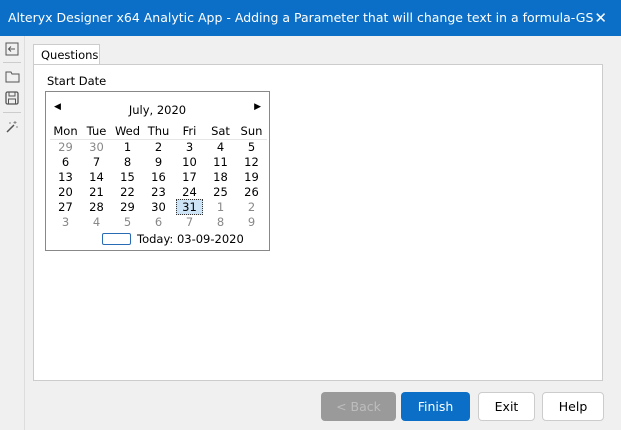 The width and height of the screenshot is (621, 430). I want to click on calendar-day: 26, so click(251, 192).